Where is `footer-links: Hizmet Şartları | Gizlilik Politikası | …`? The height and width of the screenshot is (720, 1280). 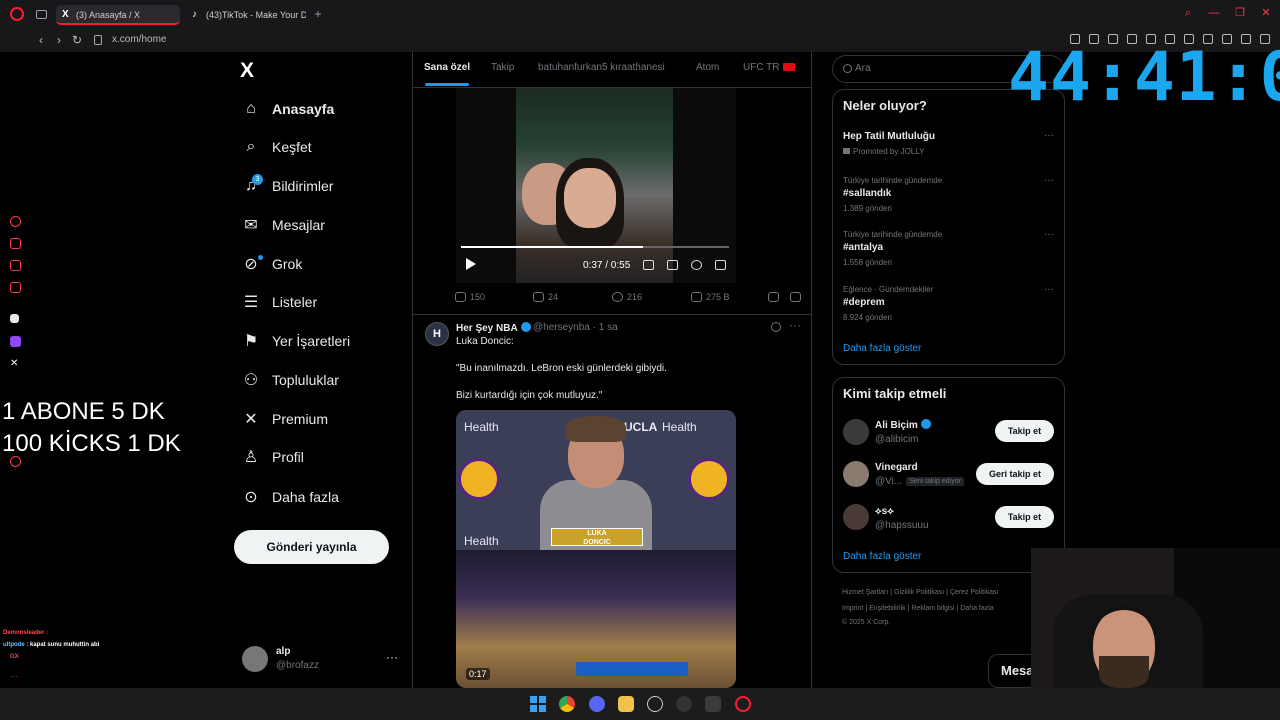
footer-links: Hizmet Şartları | Gizlilik Politikası | … is located at coordinates (942, 592).